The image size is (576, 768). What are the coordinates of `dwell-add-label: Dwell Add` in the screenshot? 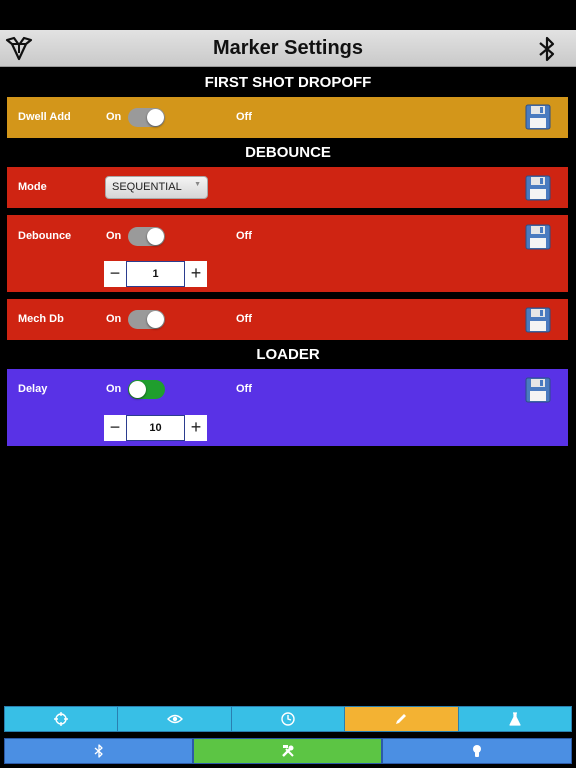 It's located at (44, 117).